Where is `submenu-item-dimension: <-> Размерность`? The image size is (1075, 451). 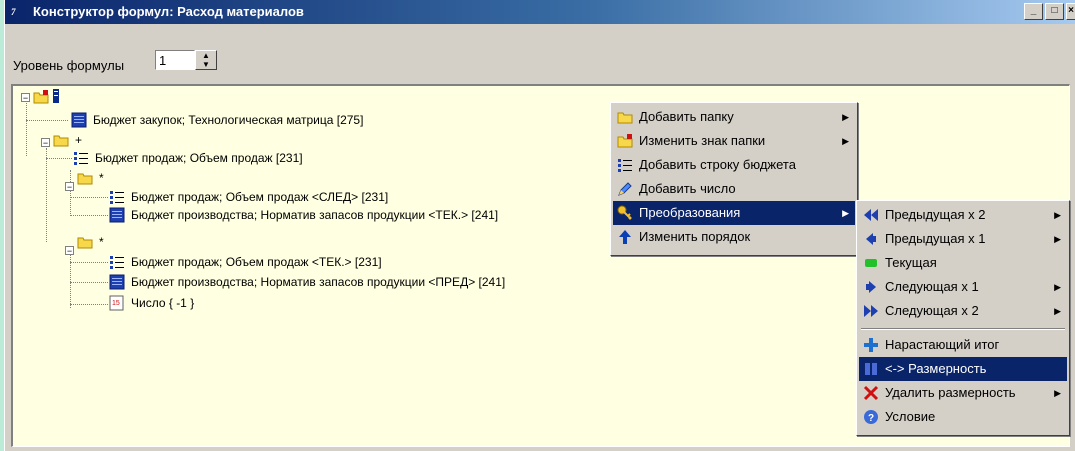
submenu-item-dimension: <-> Размерность is located at coordinates (963, 369).